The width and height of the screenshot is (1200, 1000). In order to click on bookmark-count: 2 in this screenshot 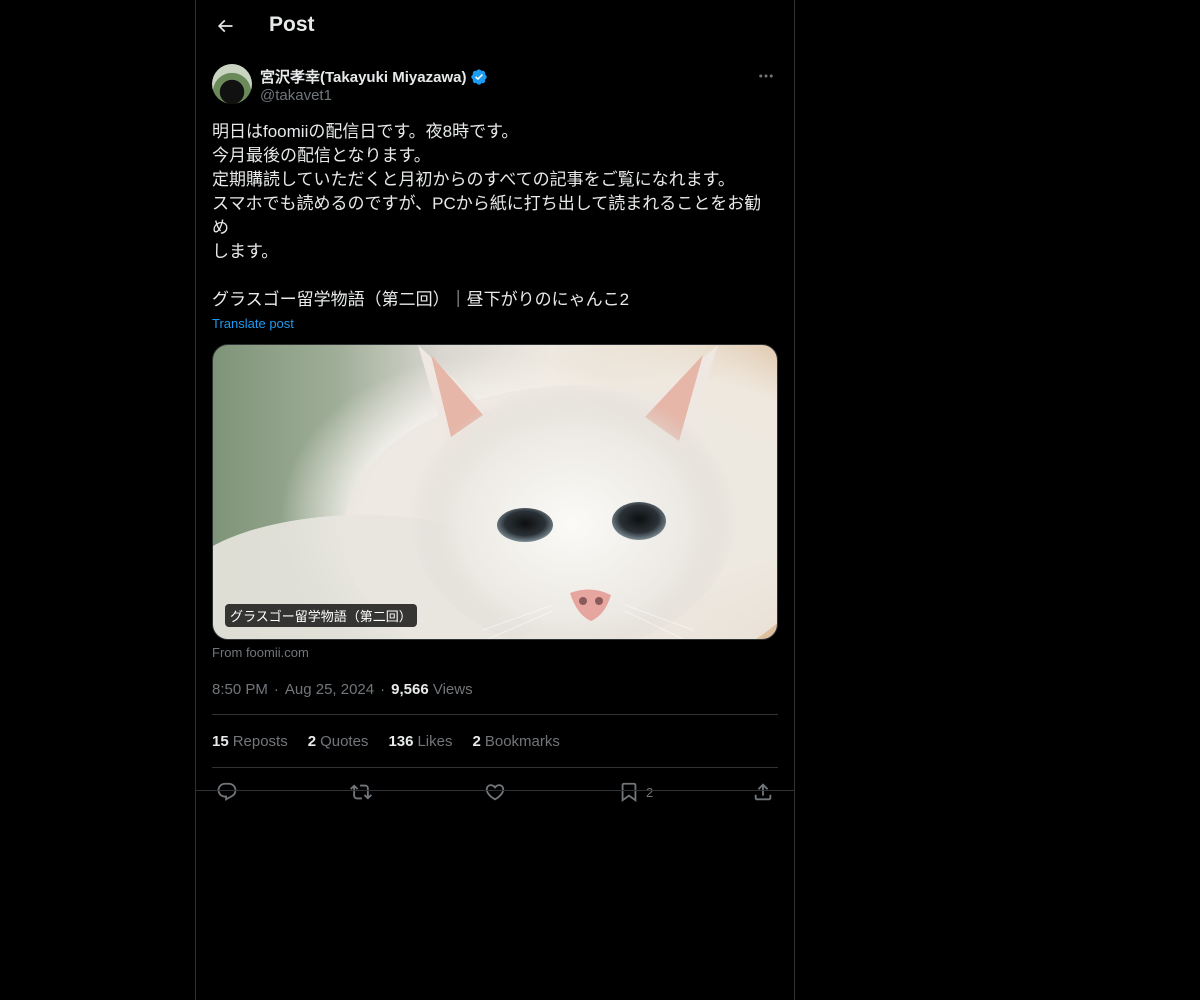, I will do `click(650, 792)`.